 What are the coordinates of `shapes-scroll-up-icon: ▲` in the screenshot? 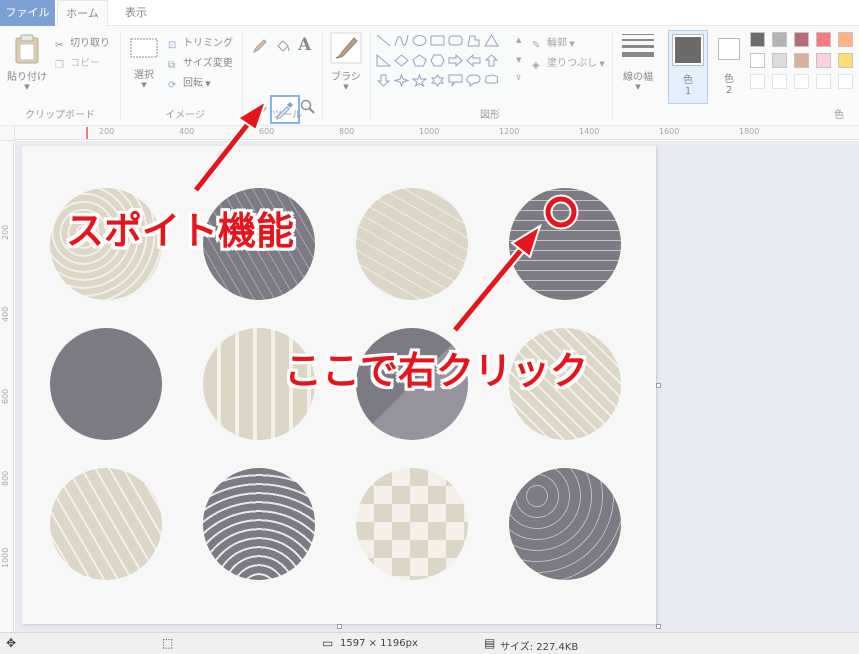 It's located at (518, 40).